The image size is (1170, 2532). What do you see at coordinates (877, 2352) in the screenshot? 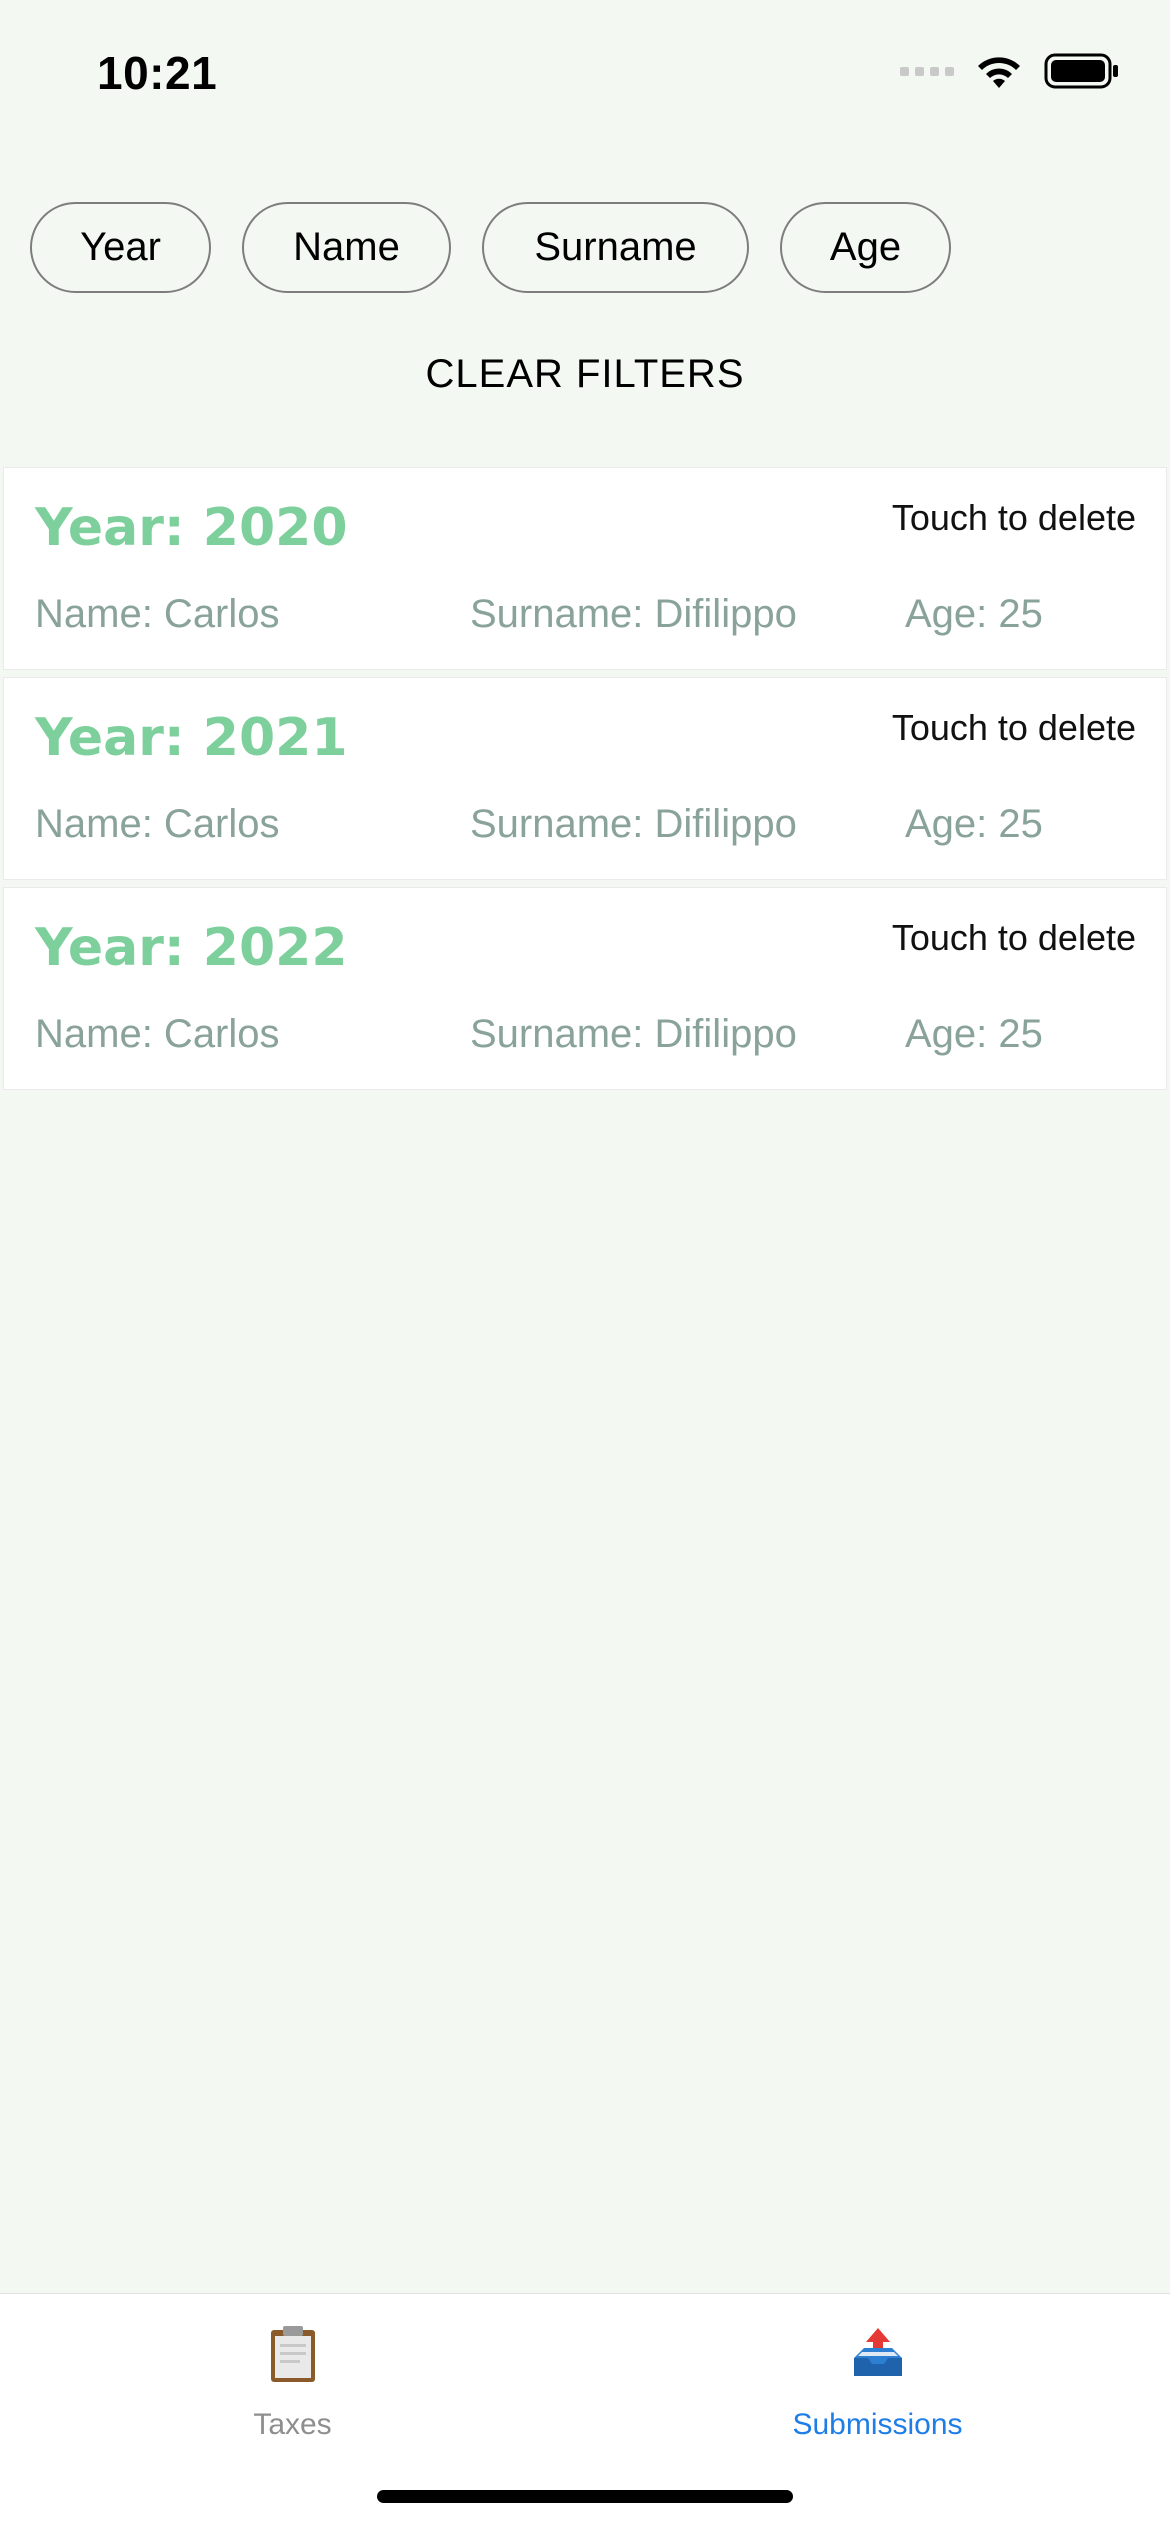
I see `outbox-tray-icon` at bounding box center [877, 2352].